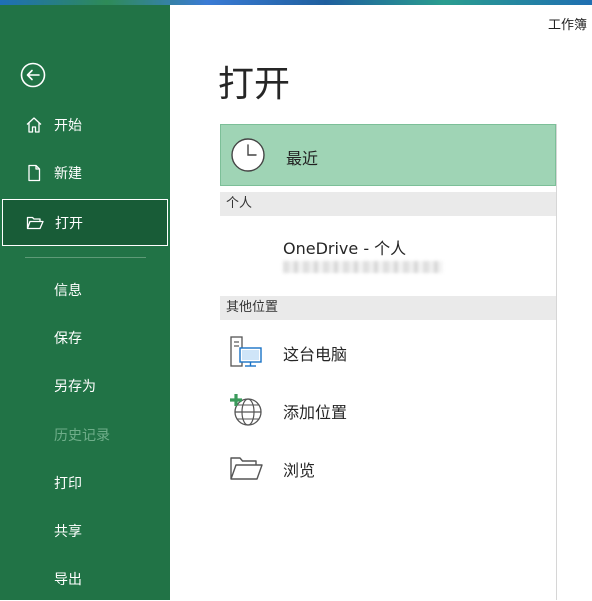 The image size is (592, 601). What do you see at coordinates (388, 155) in the screenshot?
I see `recent-button: 最近` at bounding box center [388, 155].